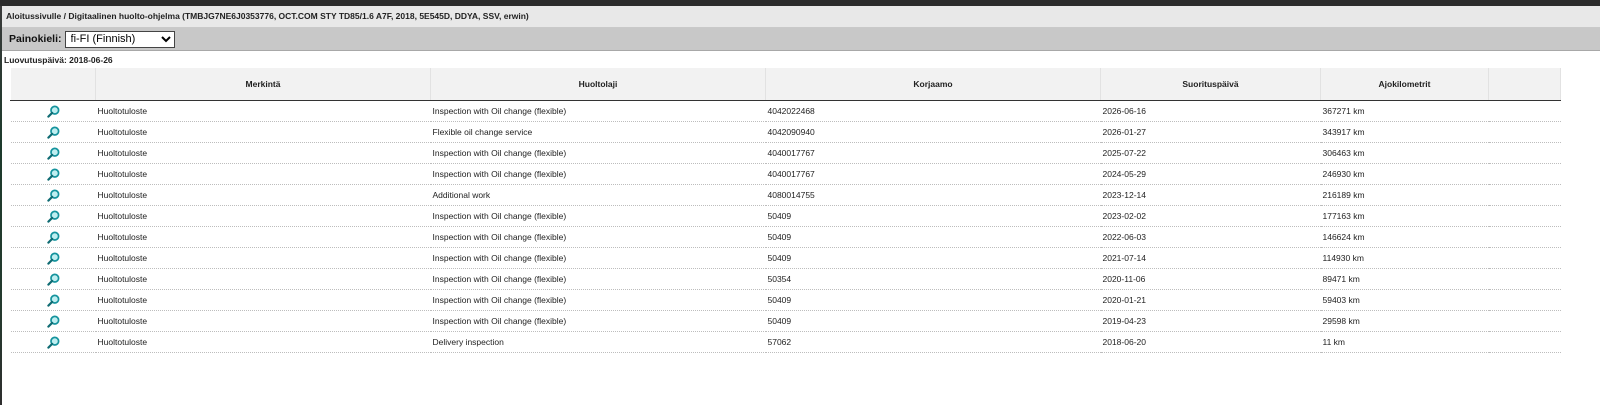 This screenshot has height=405, width=1600. I want to click on mileage-cell: 89471 km, so click(1404, 279).